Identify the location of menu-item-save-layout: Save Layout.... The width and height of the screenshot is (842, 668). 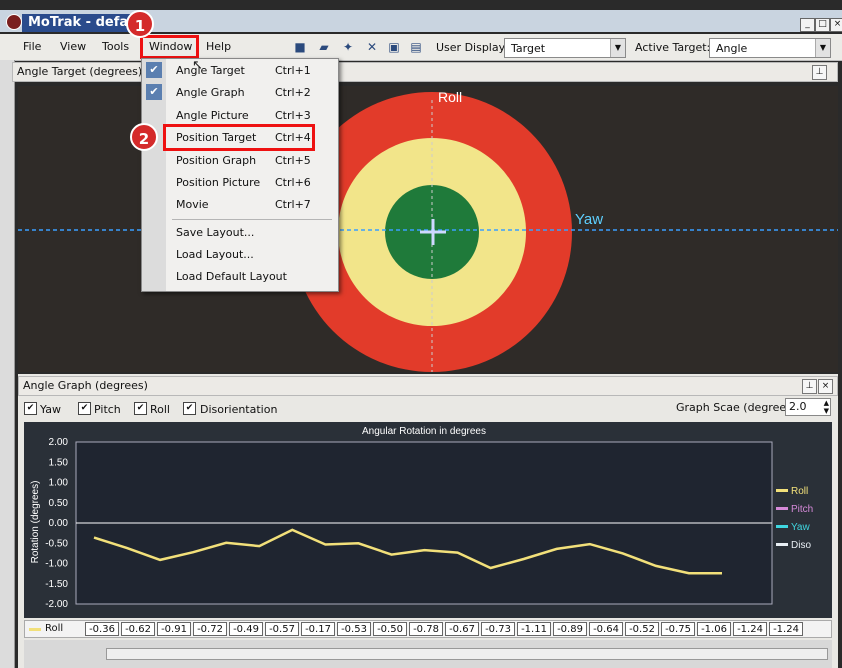
(240, 233).